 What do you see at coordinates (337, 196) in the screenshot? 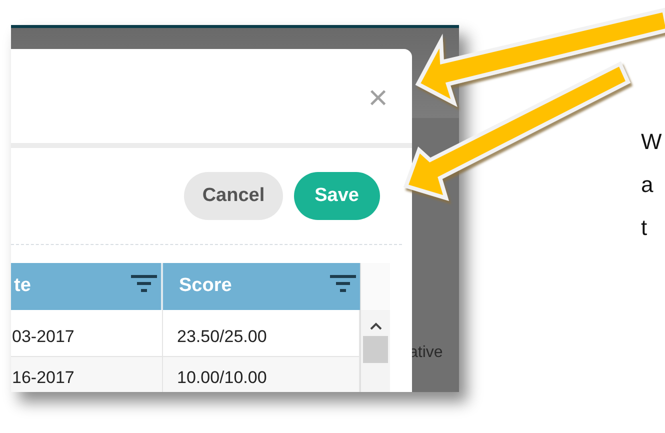
I see `save-button: Save` at bounding box center [337, 196].